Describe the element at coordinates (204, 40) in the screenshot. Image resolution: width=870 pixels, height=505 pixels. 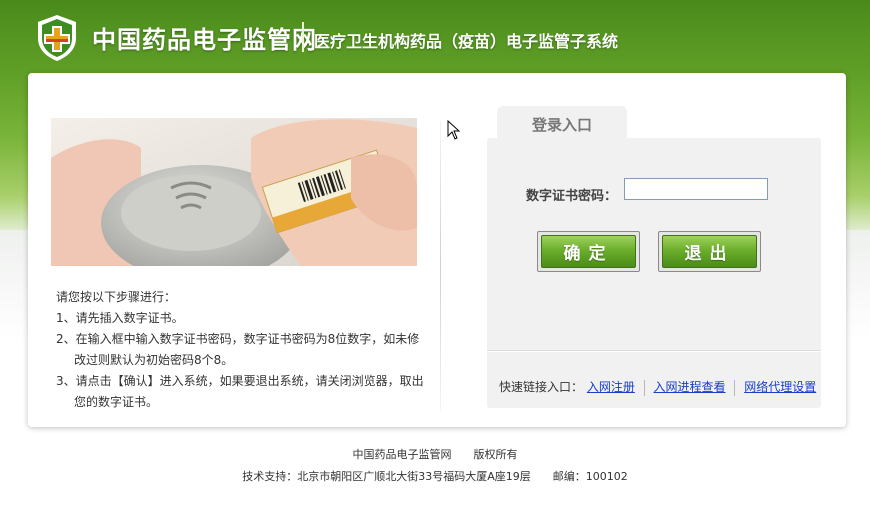
I see `site-title: 中国药品电子监管网` at that location.